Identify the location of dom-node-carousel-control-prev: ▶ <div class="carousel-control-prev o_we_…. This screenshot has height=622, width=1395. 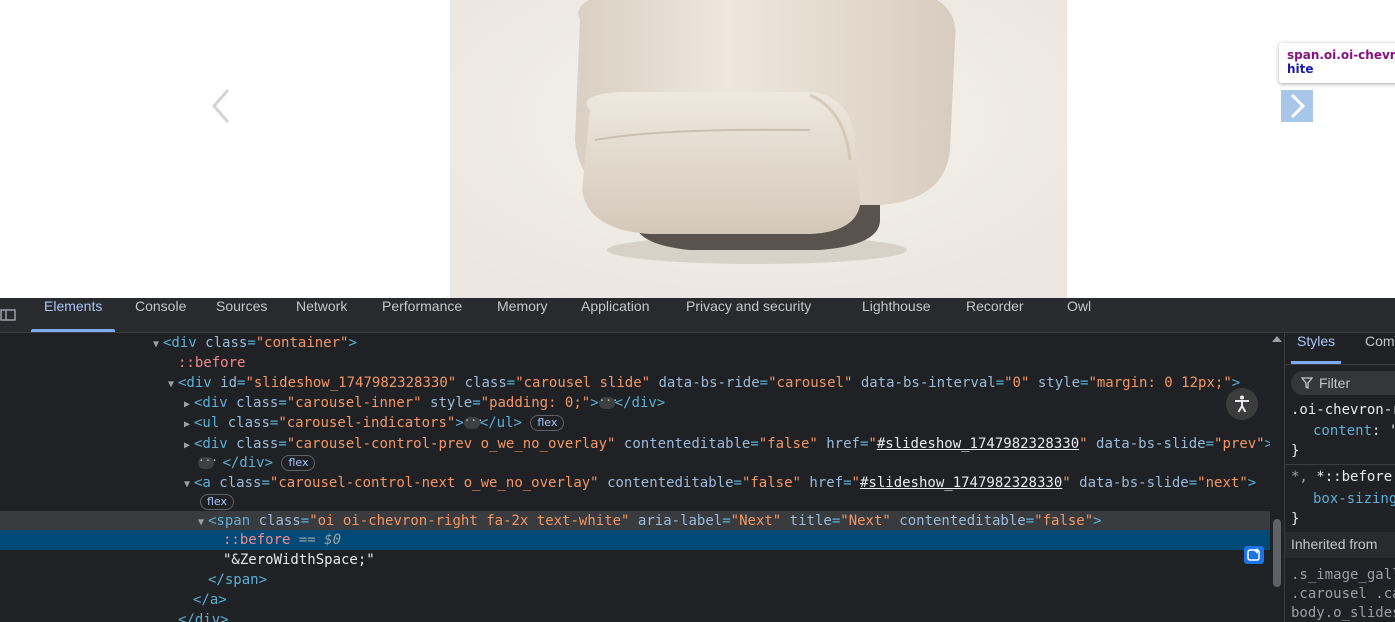
(635, 444).